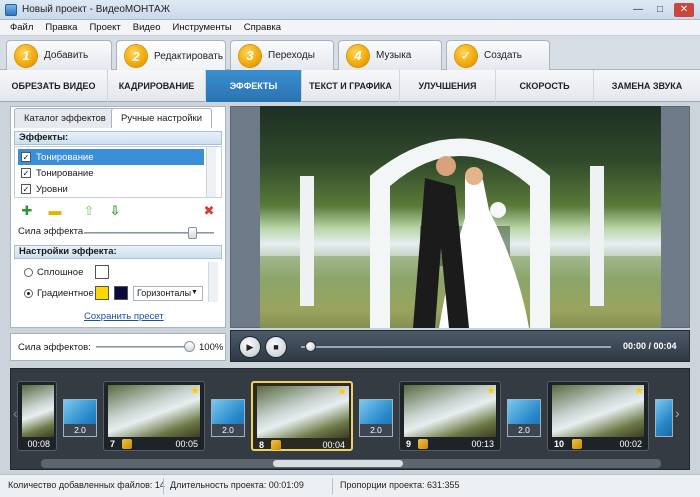 Image resolution: width=700 pixels, height=497 pixels. I want to click on project-ratio: Пропорции проекта: 631:355, so click(400, 485).